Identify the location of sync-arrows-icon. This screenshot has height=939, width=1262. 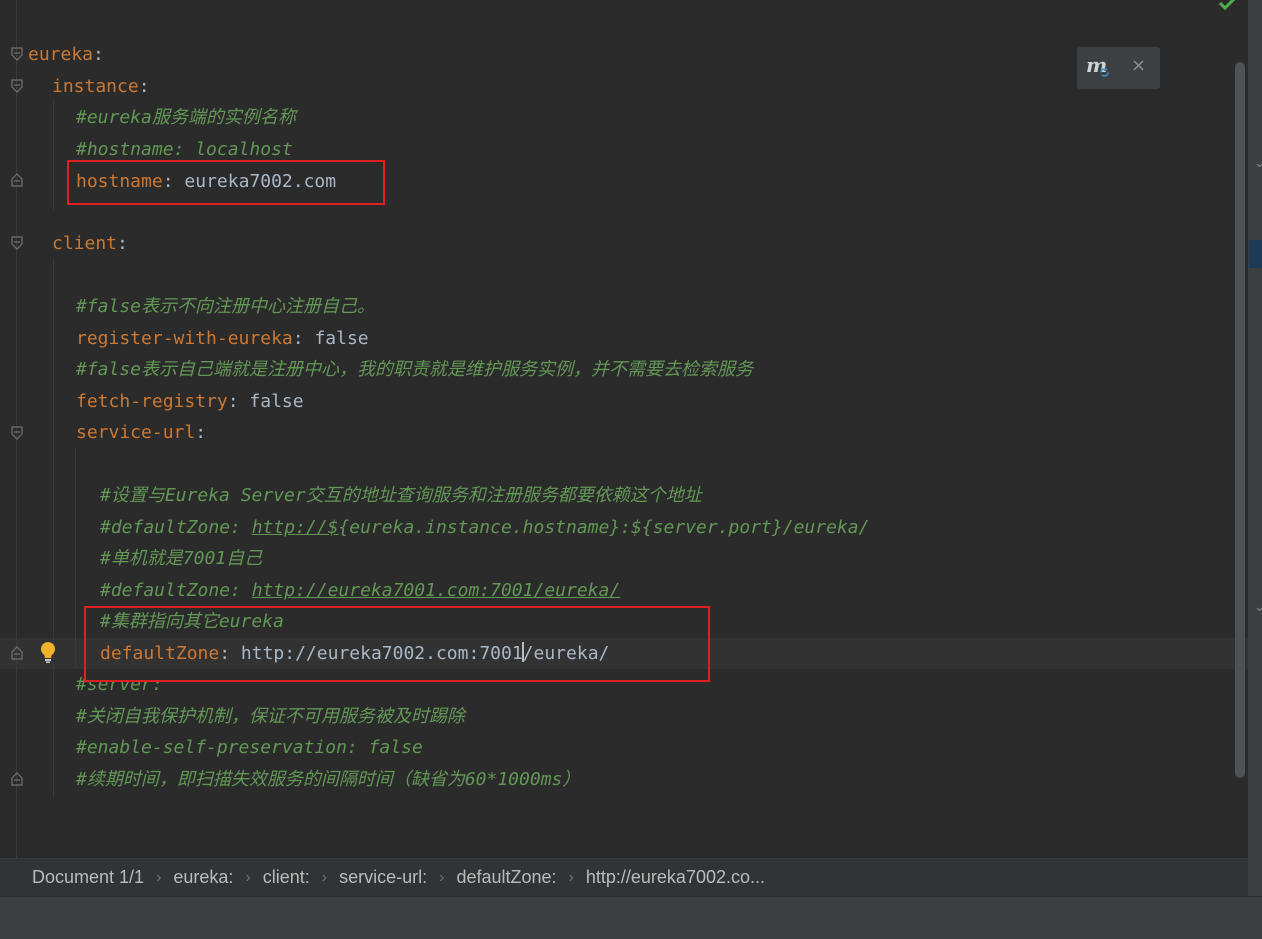
(1104, 72).